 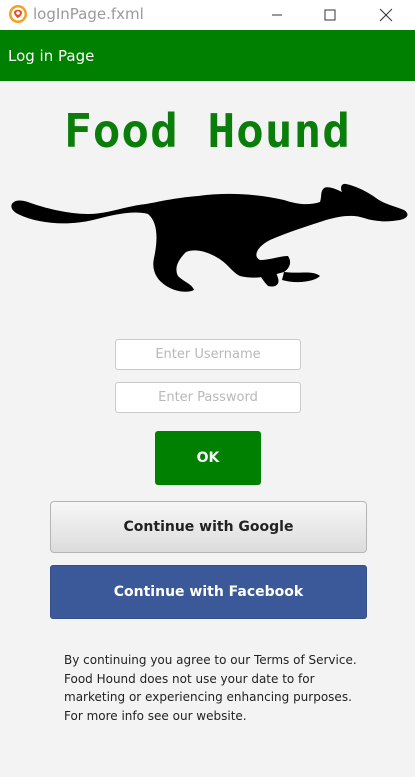 I want to click on username-input, so click(x=208, y=354).